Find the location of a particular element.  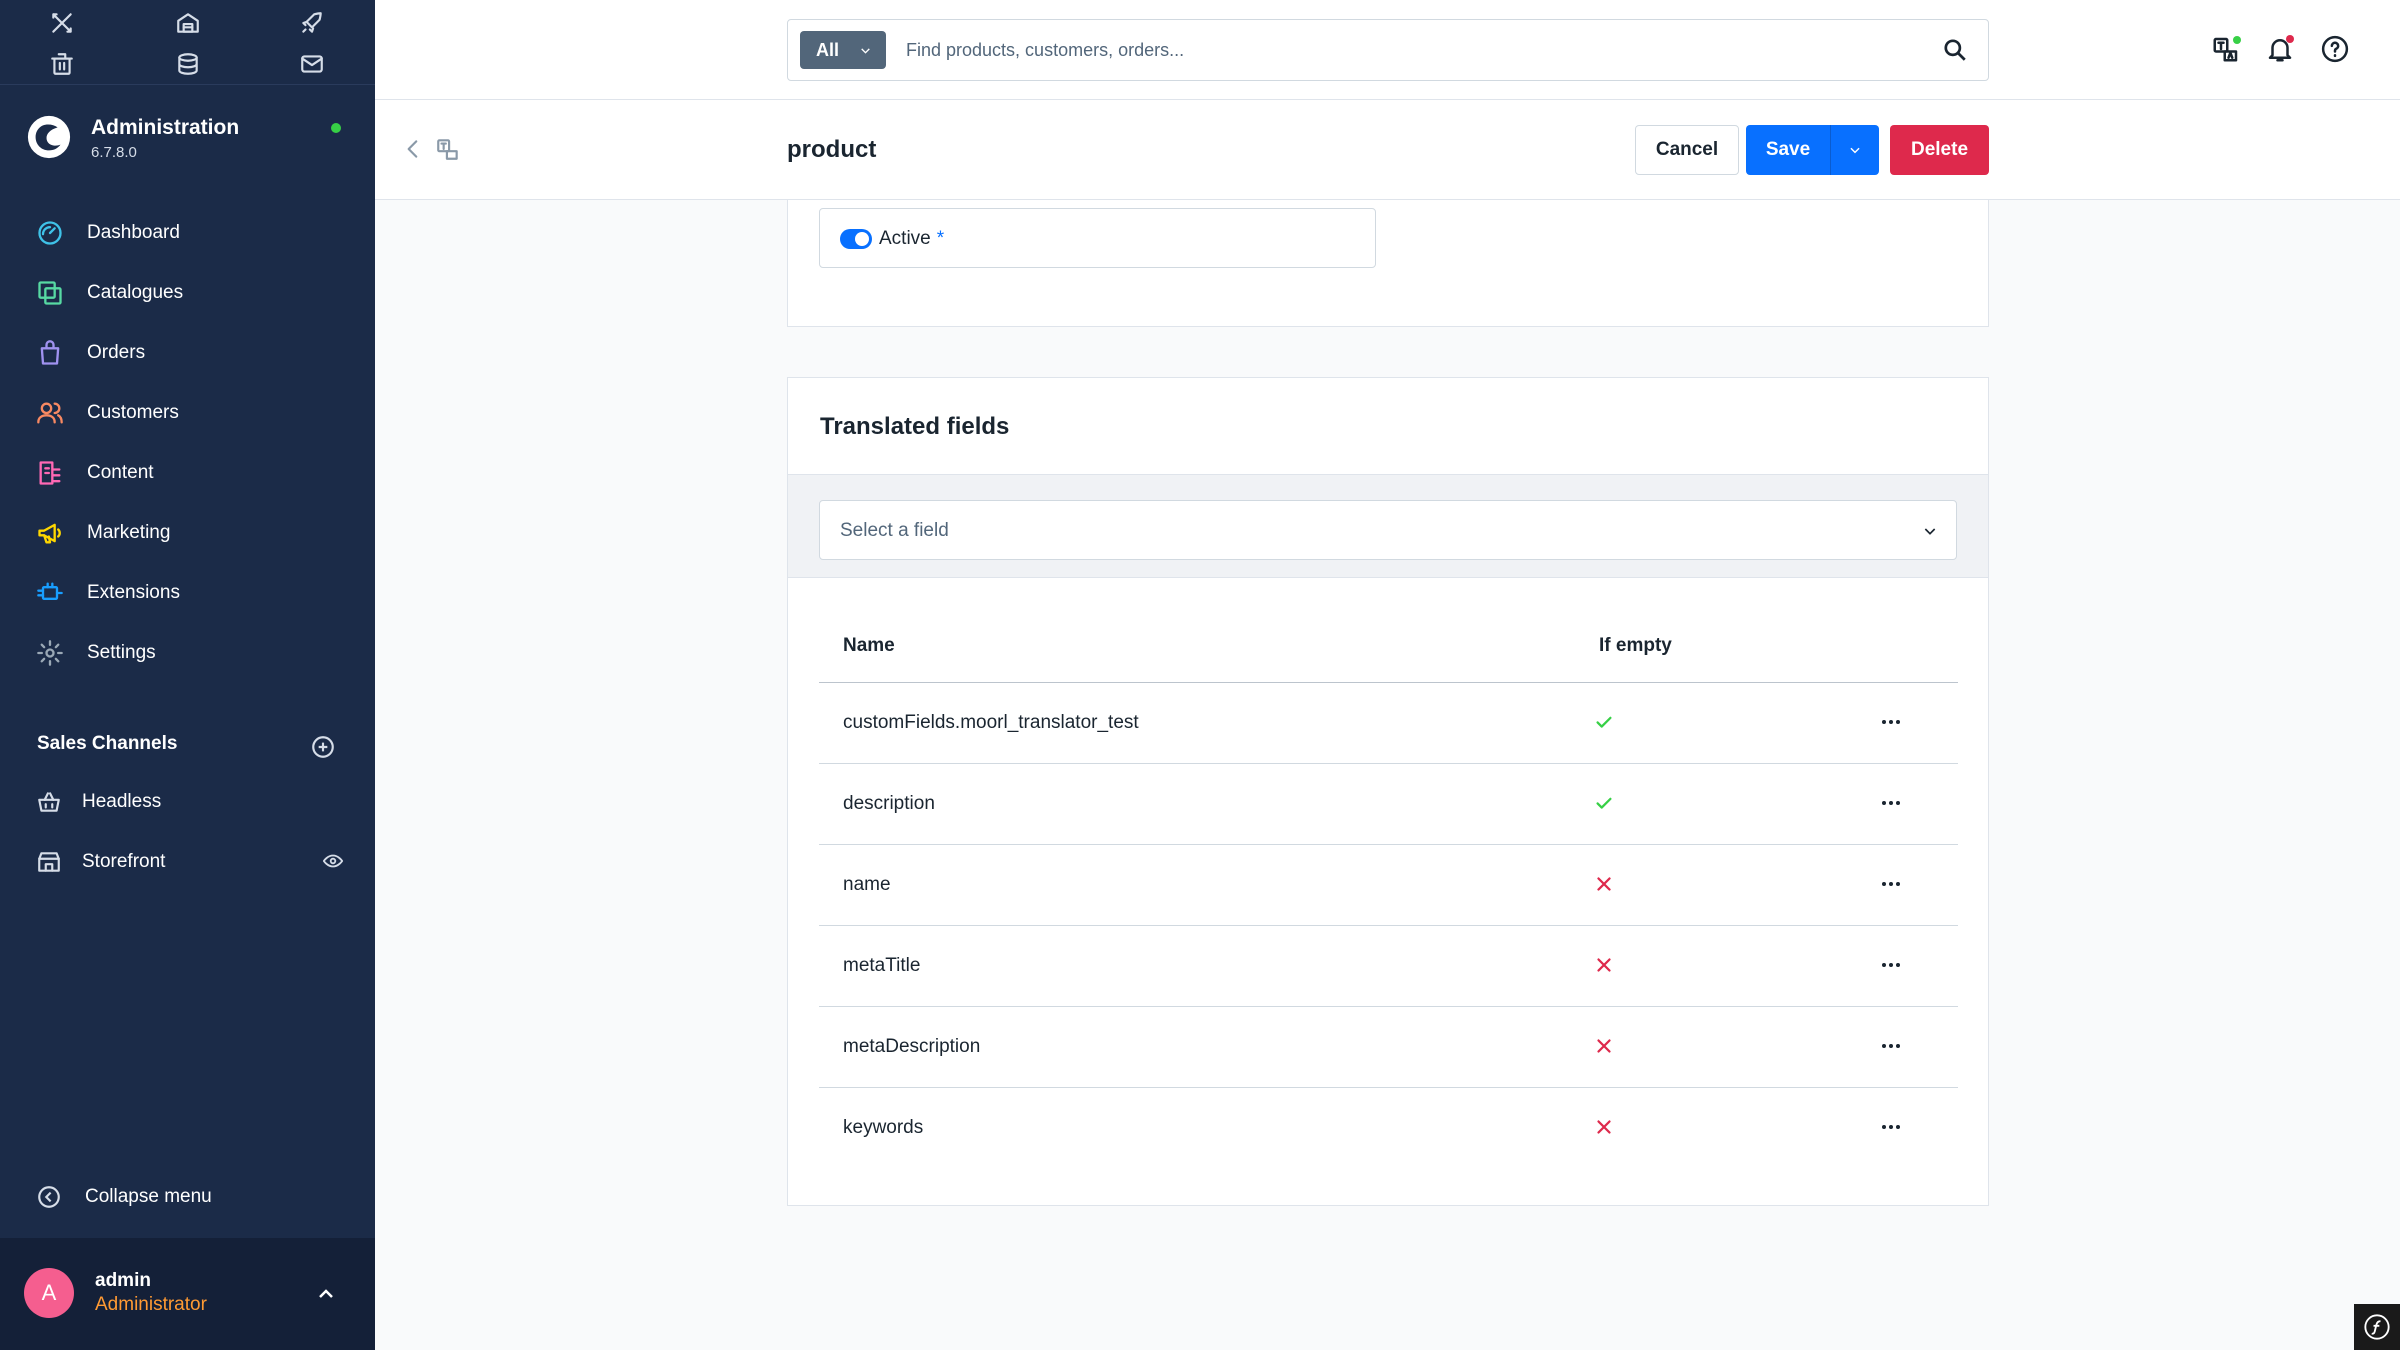

plus-circle-icon is located at coordinates (323, 747).